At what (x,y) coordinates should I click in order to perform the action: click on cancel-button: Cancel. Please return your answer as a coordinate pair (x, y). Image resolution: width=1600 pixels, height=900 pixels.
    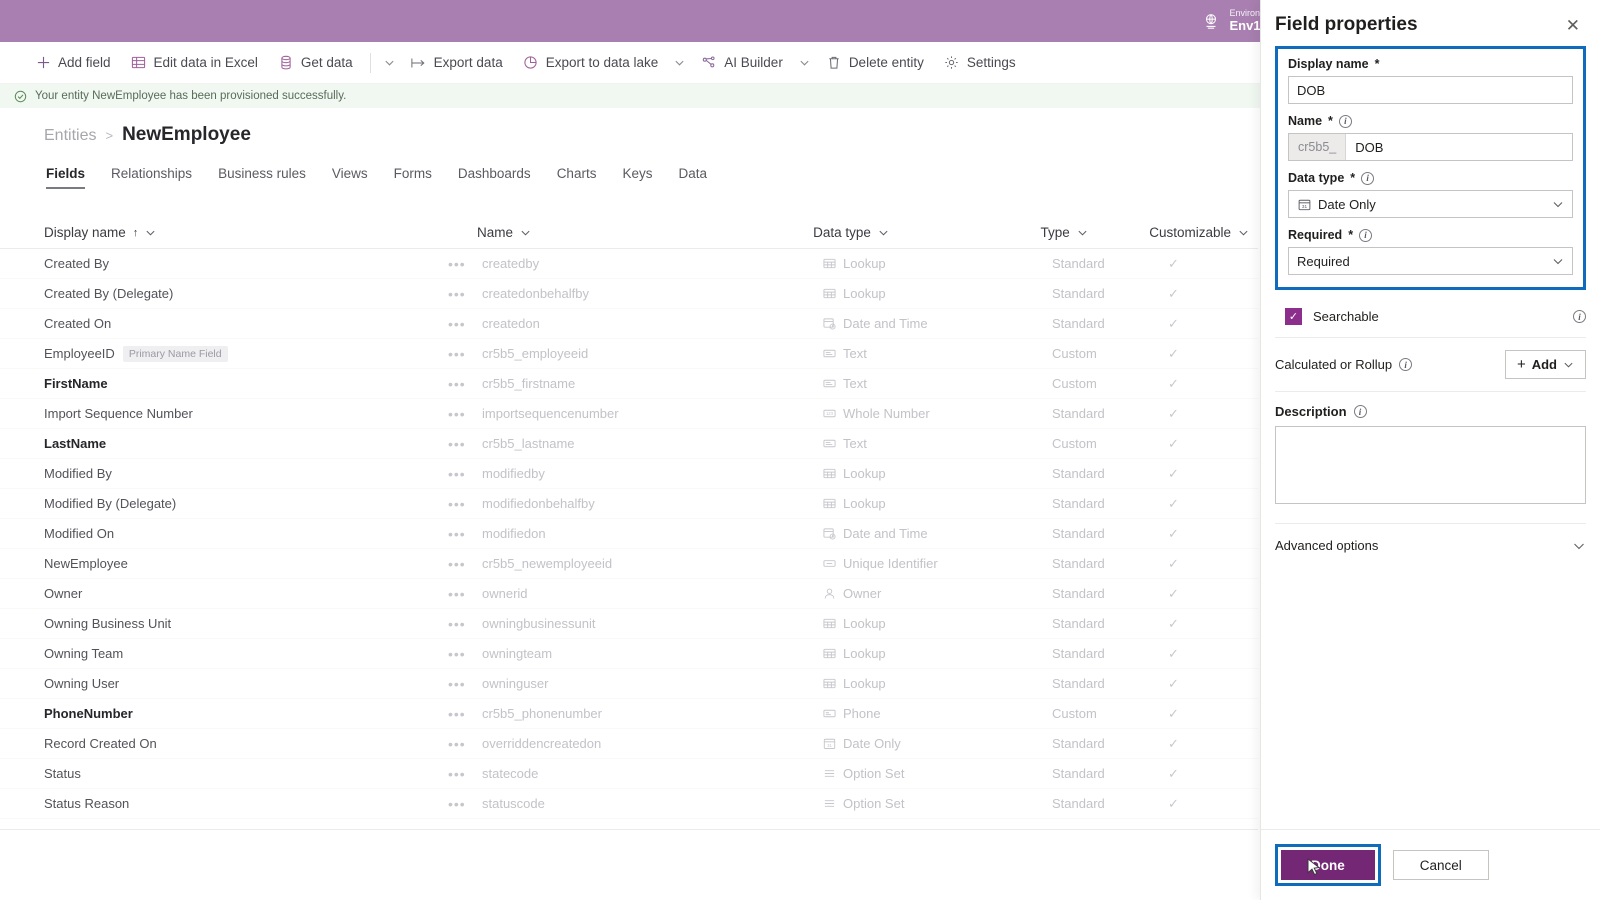
    Looking at the image, I should click on (1440, 865).